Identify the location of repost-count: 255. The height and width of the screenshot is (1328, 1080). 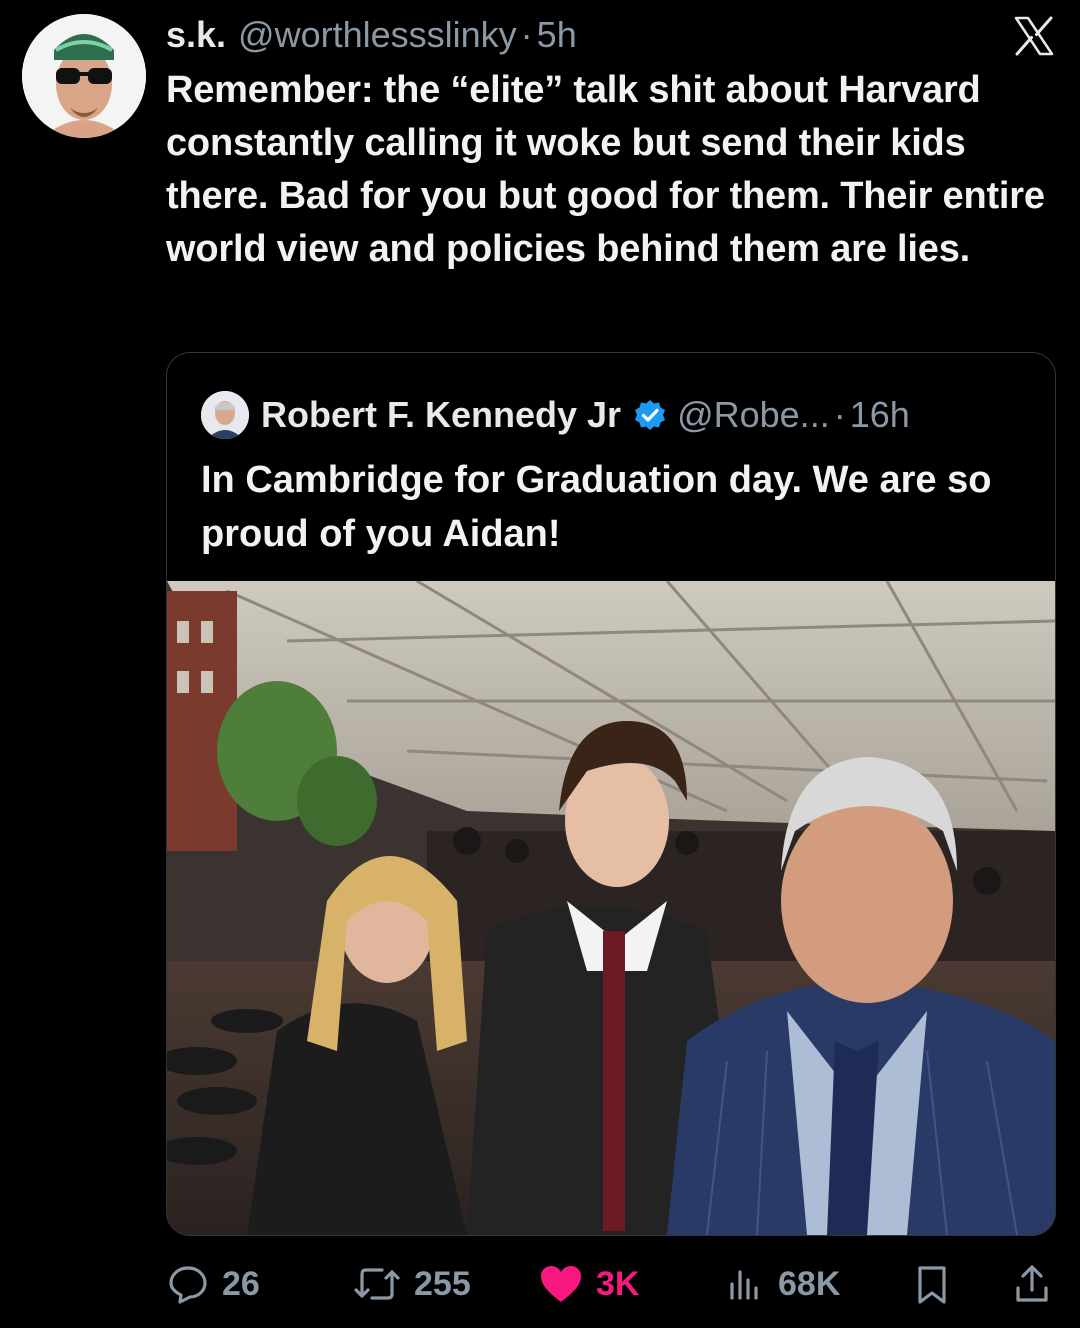
(442, 1283).